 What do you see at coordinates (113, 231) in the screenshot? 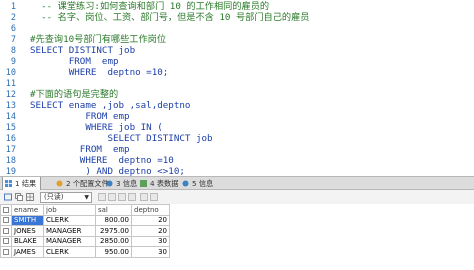
I see `cell-sal: 2975.00` at bounding box center [113, 231].